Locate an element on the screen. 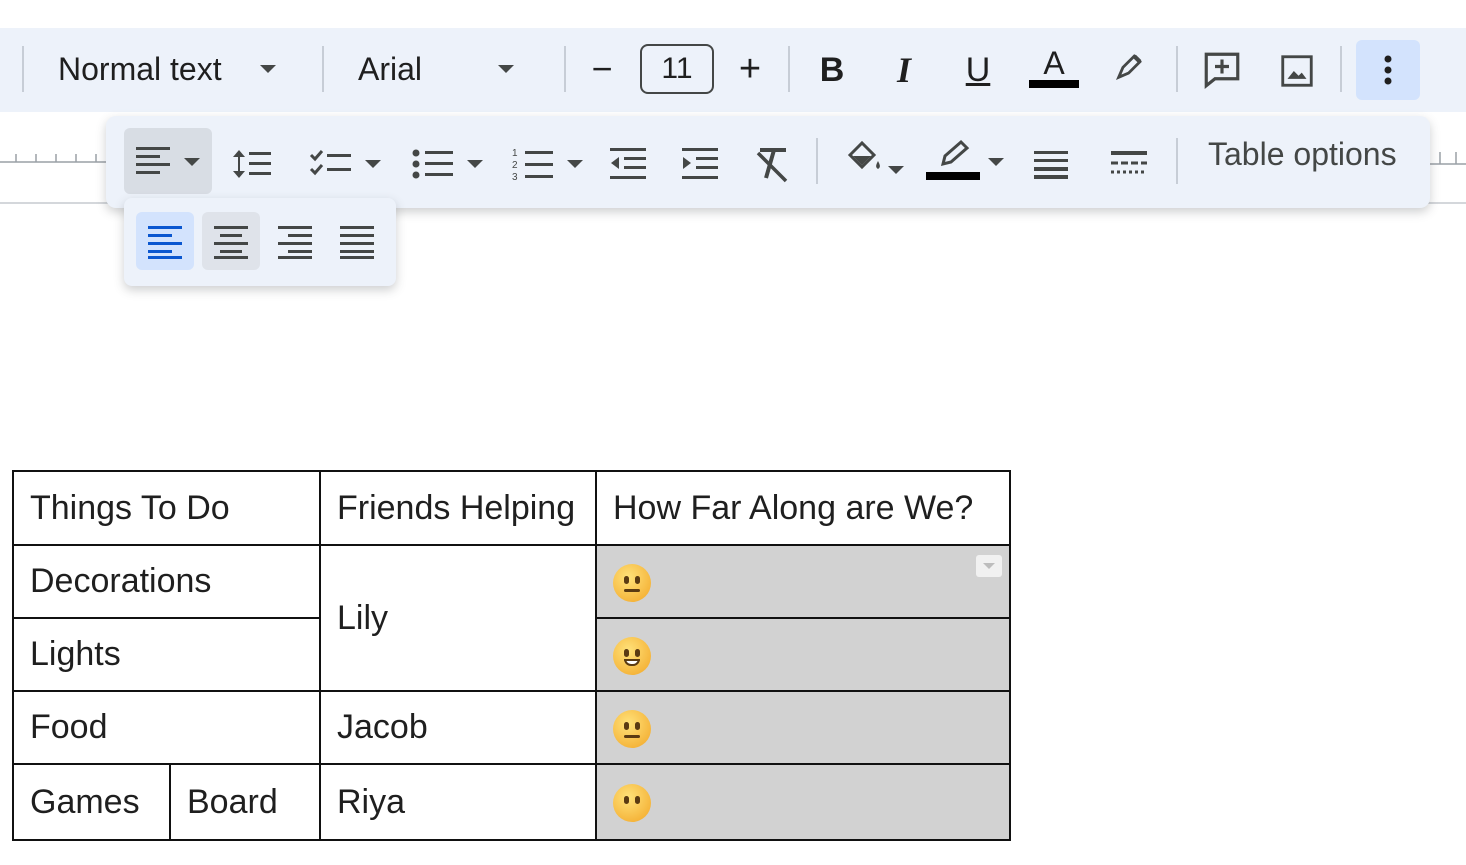 The height and width of the screenshot is (865, 1466). italic-button: I is located at coordinates (904, 70).